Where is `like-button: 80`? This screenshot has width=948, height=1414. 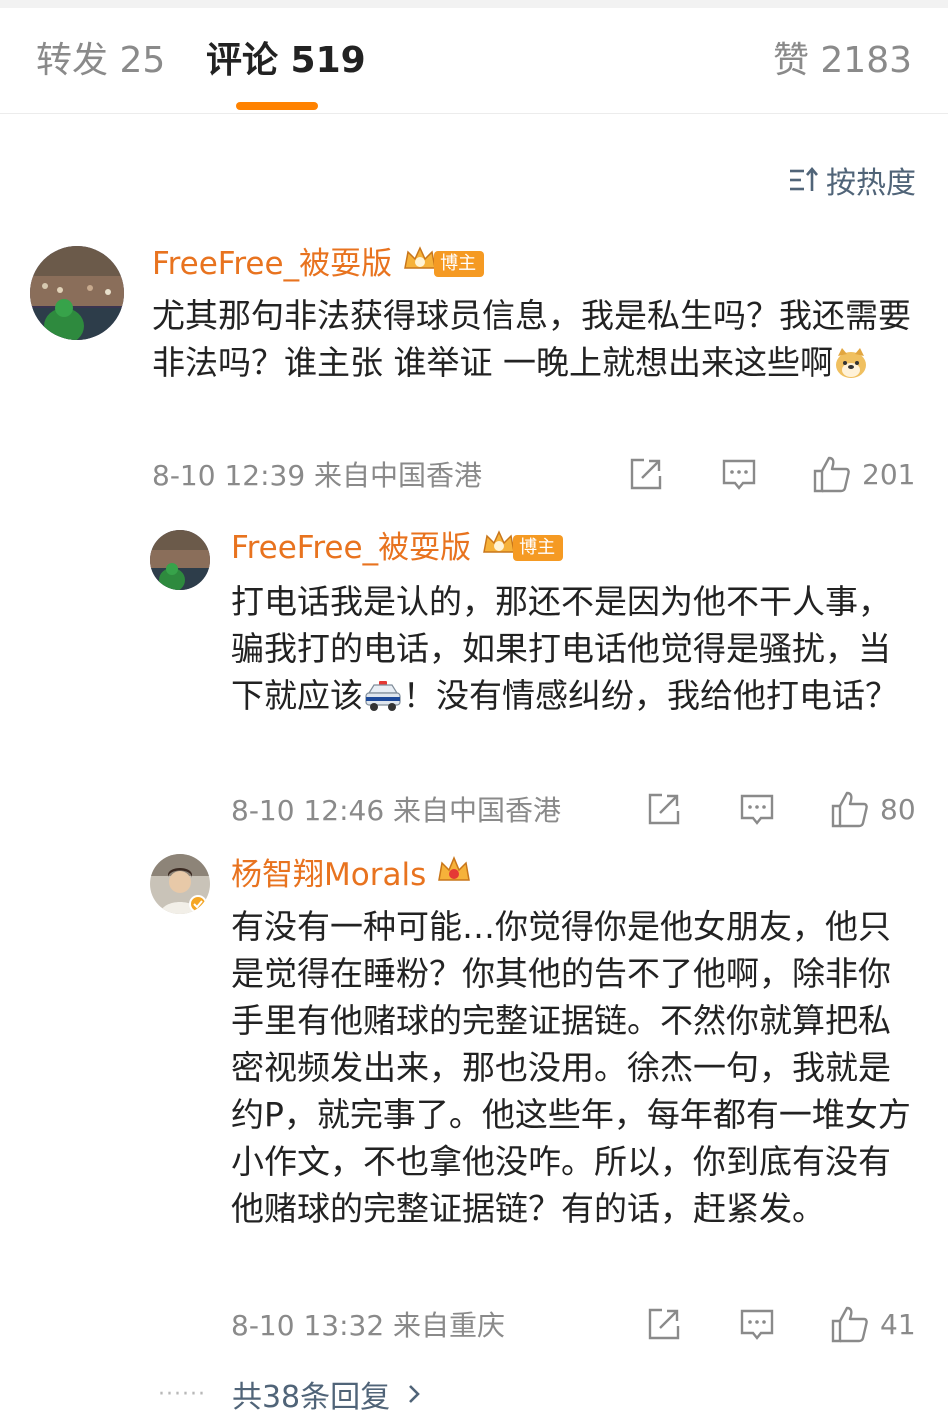
like-button: 80 is located at coordinates (873, 809).